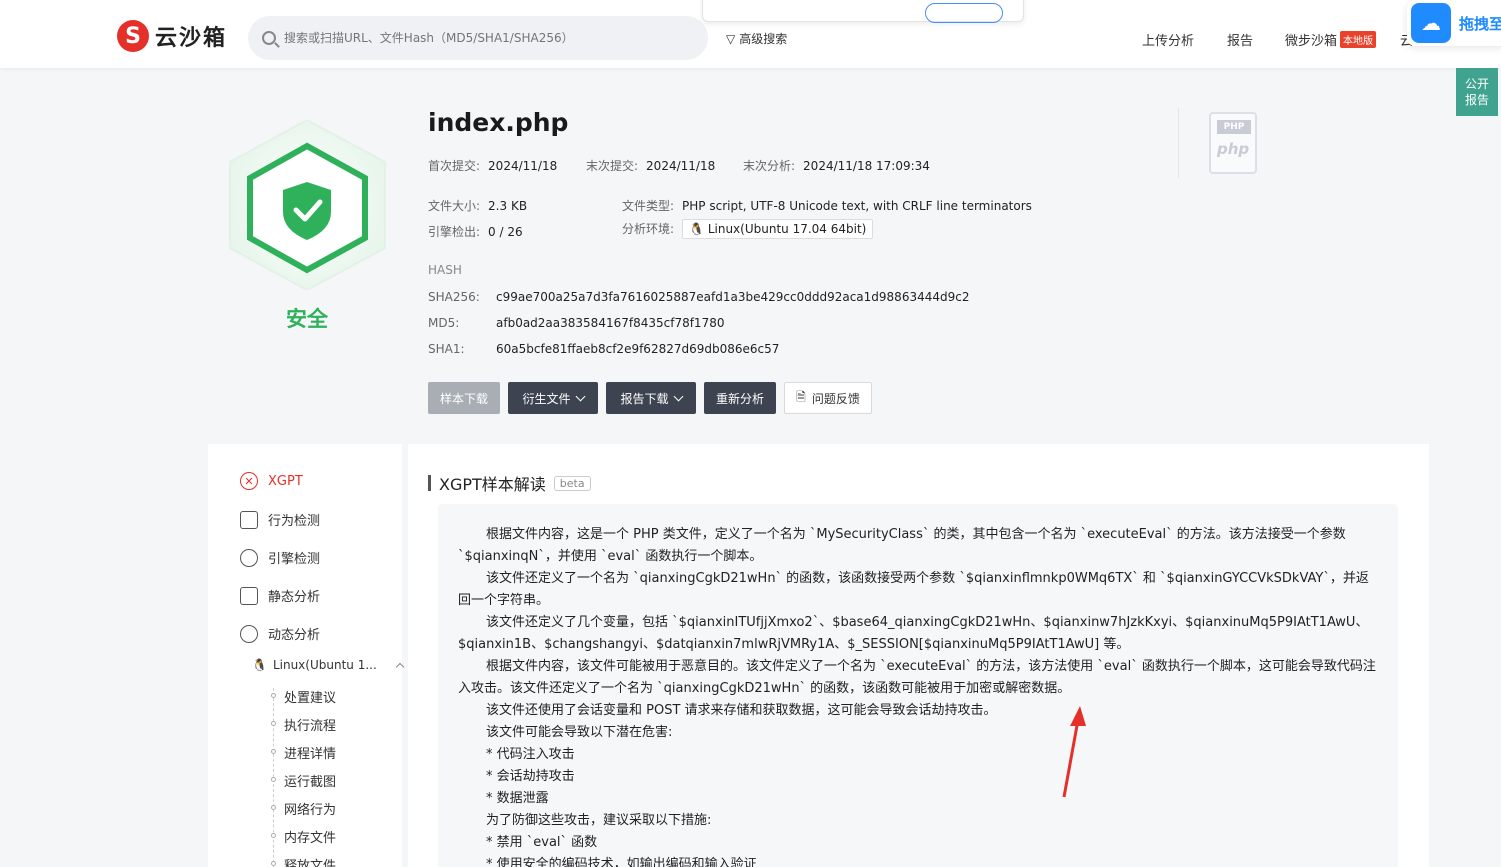  I want to click on xgpt-paragraph: 为了防御这些攻击，建议采取以下措施:, so click(599, 820).